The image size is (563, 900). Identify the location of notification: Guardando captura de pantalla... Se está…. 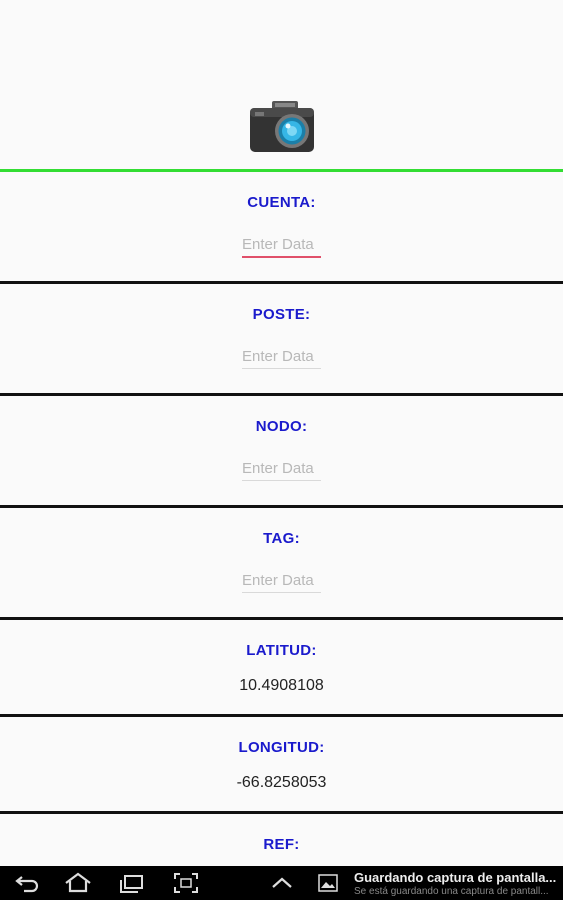
(438, 883).